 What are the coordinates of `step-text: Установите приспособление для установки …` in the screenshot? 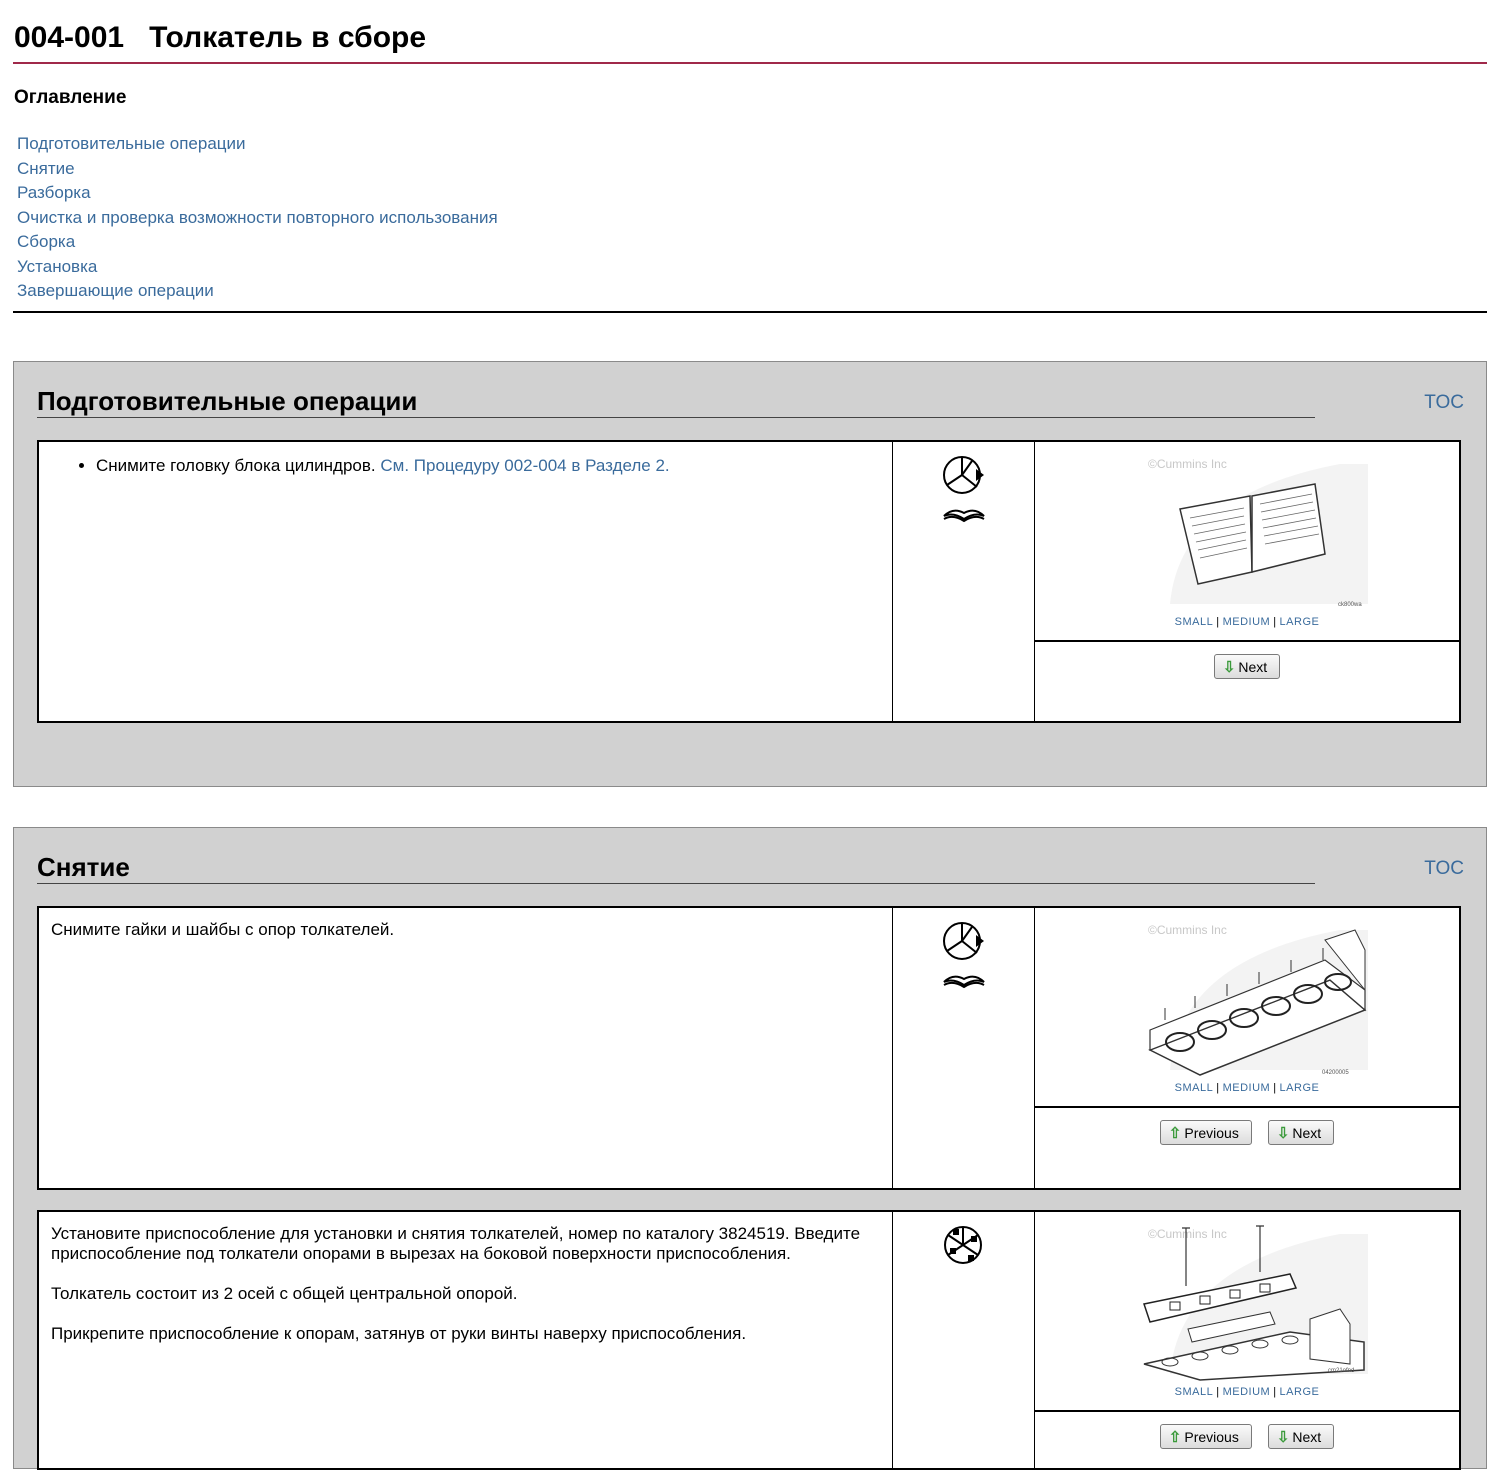 It's located at (466, 1340).